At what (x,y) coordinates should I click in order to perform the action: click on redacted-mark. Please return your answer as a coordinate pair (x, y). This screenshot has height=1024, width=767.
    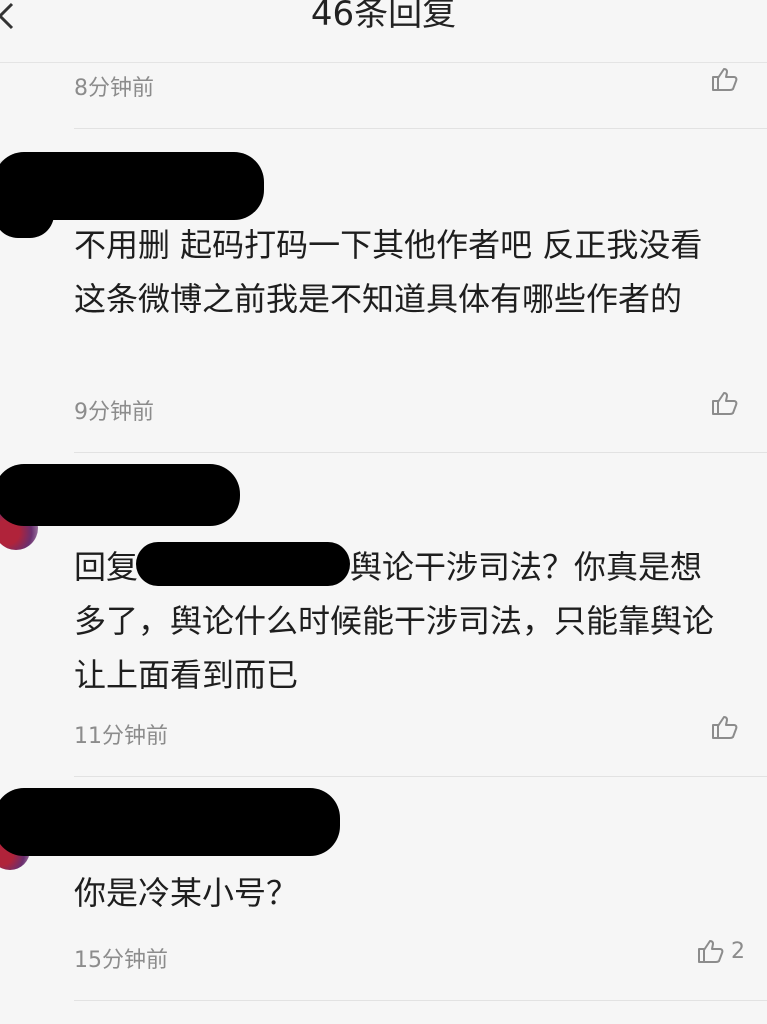
    Looking at the image, I should click on (27, 214).